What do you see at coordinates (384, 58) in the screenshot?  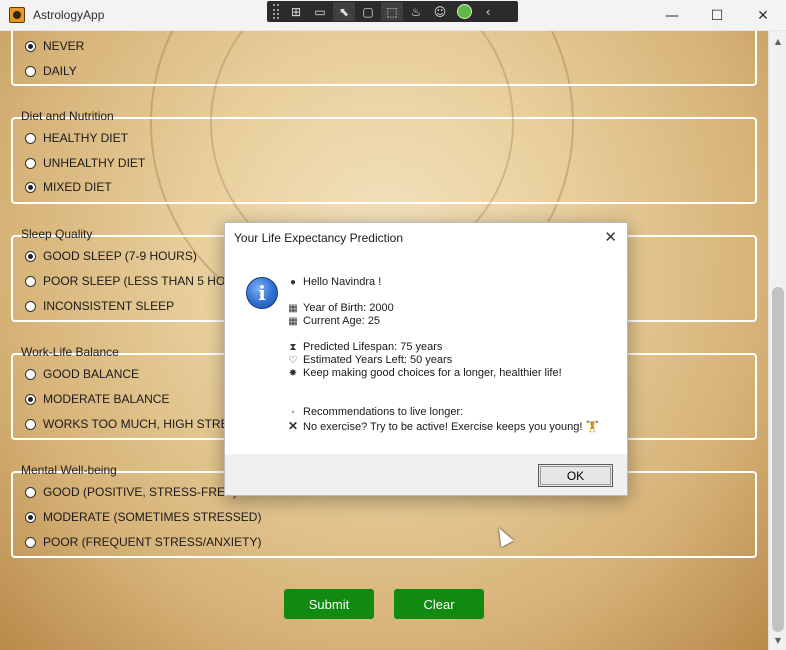 I see `group-exercise: NEVER DAILY` at bounding box center [384, 58].